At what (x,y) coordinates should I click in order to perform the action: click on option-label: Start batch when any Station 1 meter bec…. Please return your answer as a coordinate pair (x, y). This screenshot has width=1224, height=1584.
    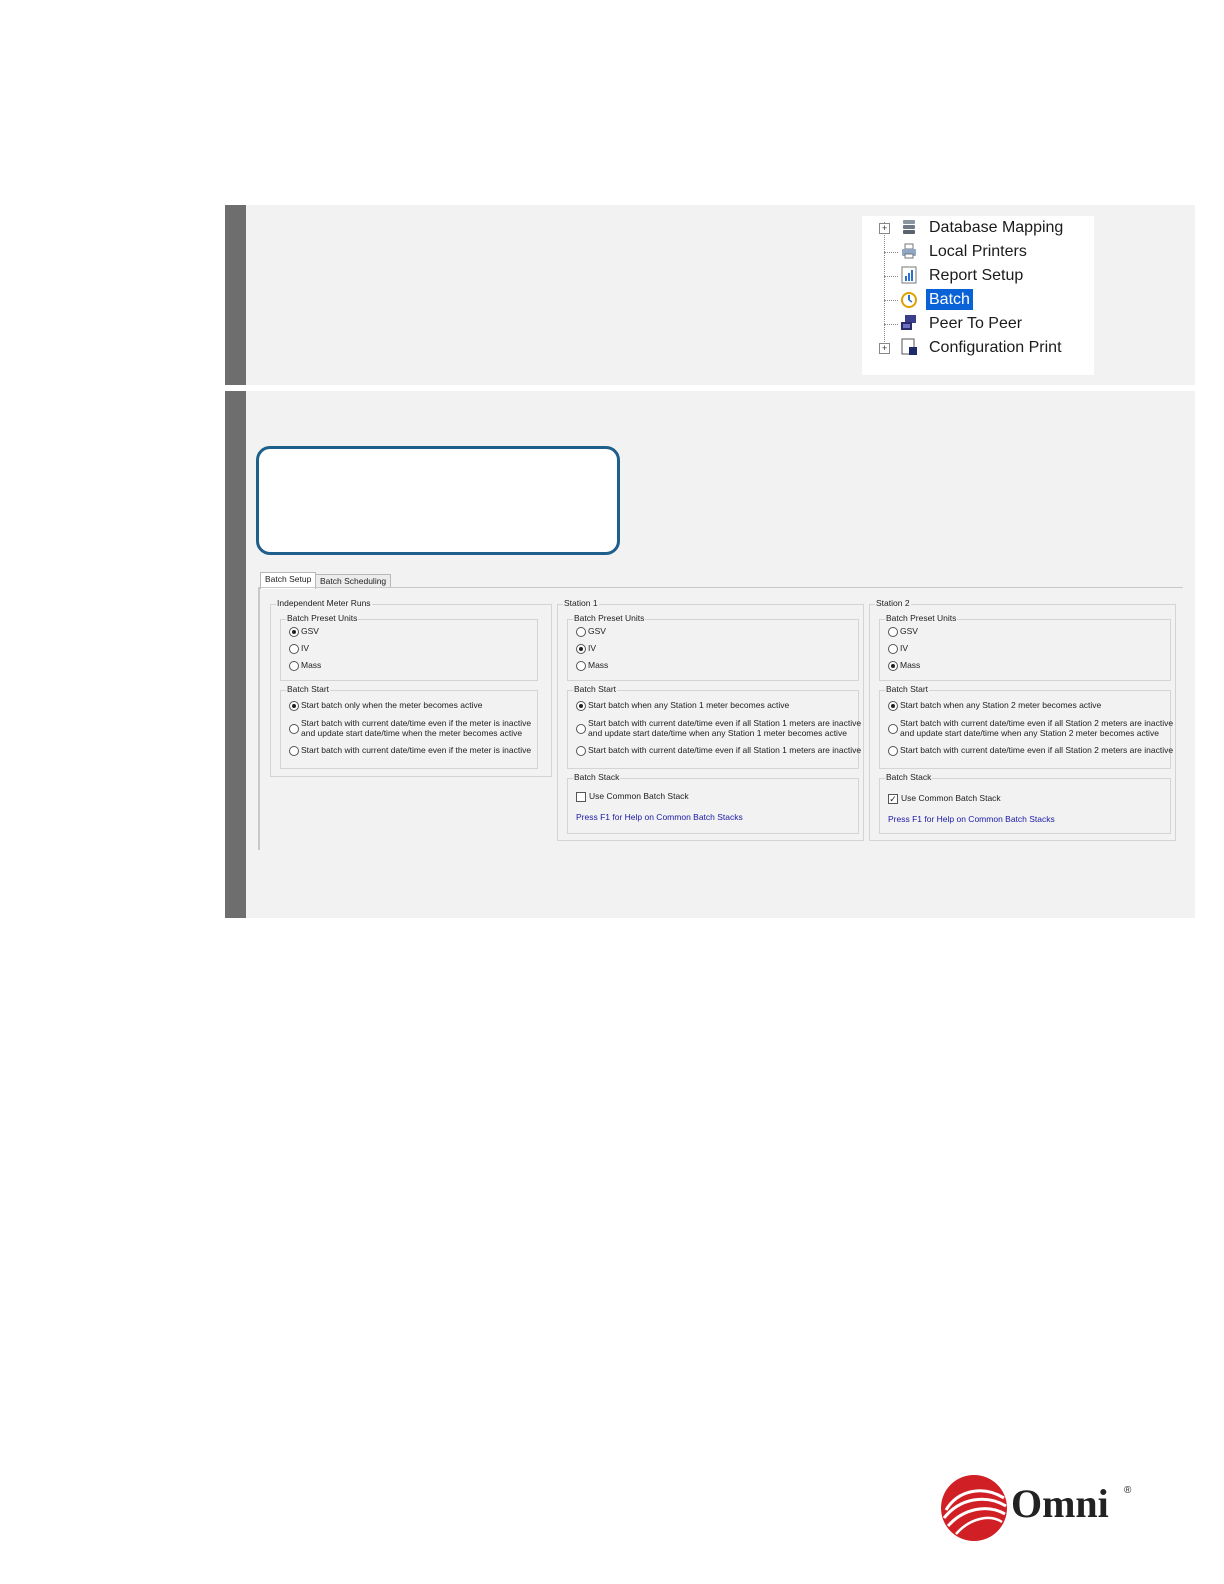
    Looking at the image, I should click on (689, 705).